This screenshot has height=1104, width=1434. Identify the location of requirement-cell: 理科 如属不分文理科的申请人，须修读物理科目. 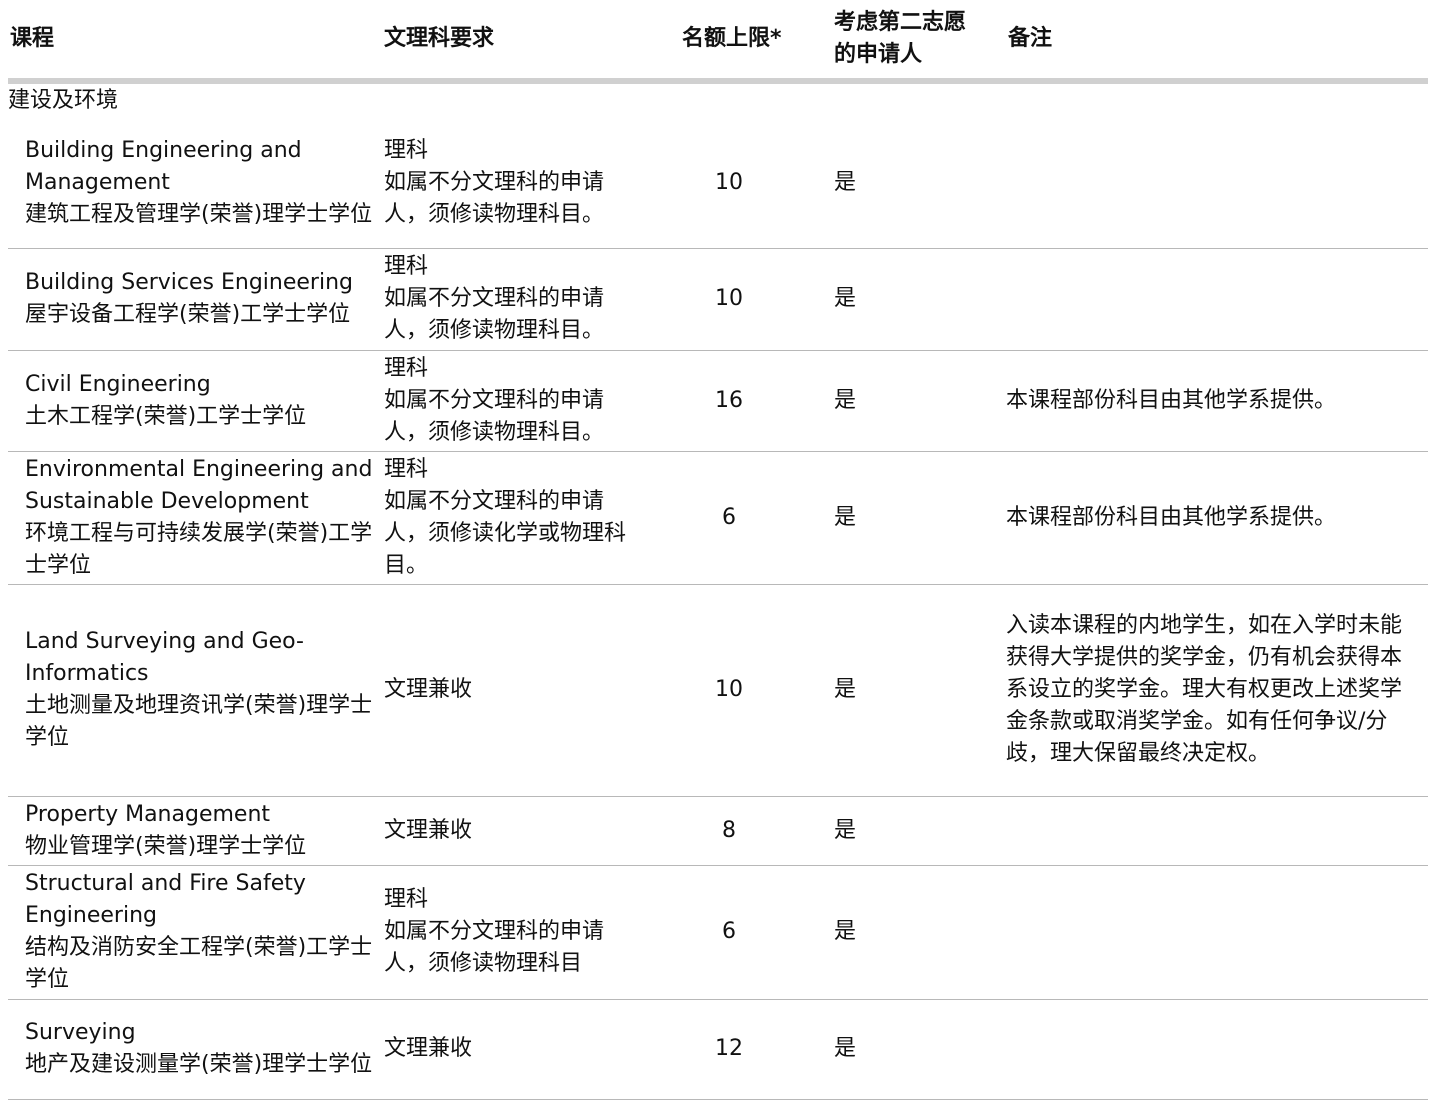
(513, 932).